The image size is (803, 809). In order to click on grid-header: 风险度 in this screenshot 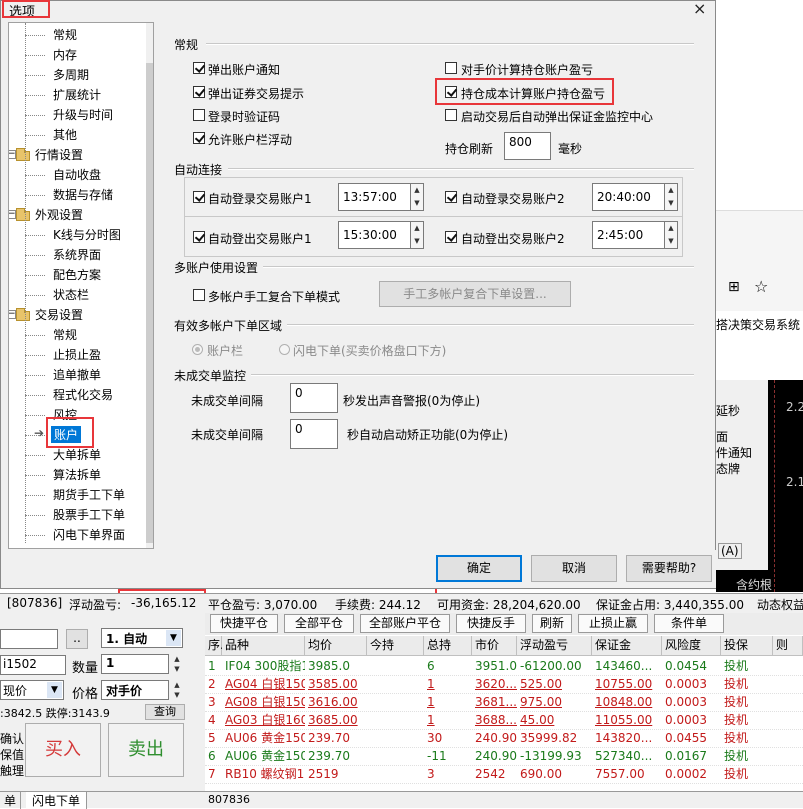, I will do `click(691, 646)`.